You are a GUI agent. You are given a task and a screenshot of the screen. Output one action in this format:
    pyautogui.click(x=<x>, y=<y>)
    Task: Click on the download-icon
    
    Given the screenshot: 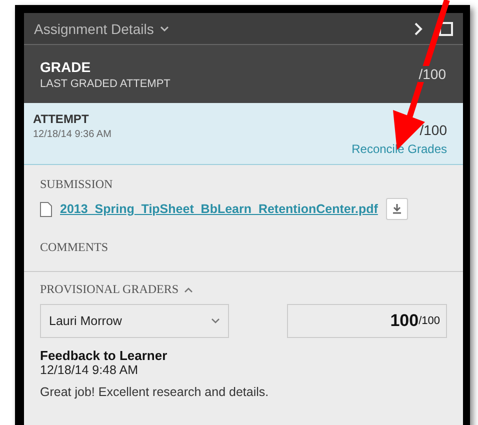 What is the action you would take?
    pyautogui.click(x=397, y=209)
    